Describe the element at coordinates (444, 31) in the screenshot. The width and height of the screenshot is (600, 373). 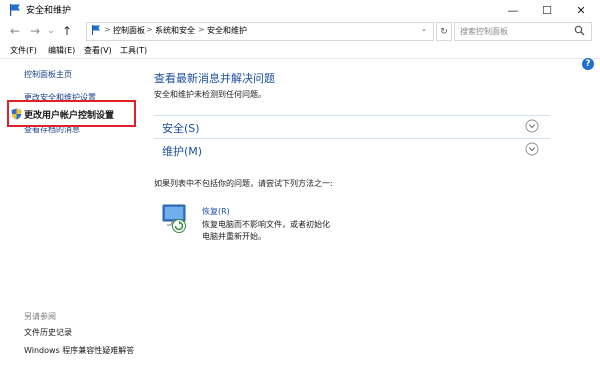
I see `refresh-button: ↻` at that location.